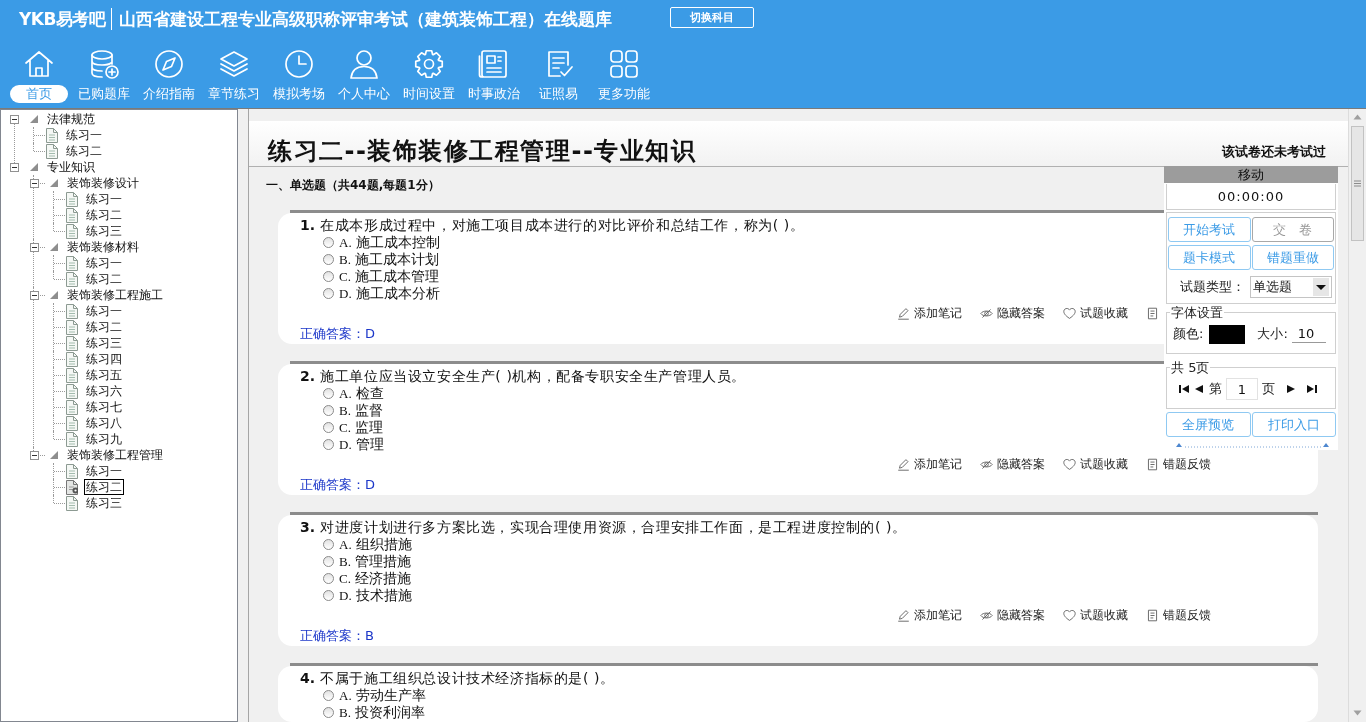 Image resolution: width=1366 pixels, height=722 pixels. I want to click on home-icon, so click(38, 64).